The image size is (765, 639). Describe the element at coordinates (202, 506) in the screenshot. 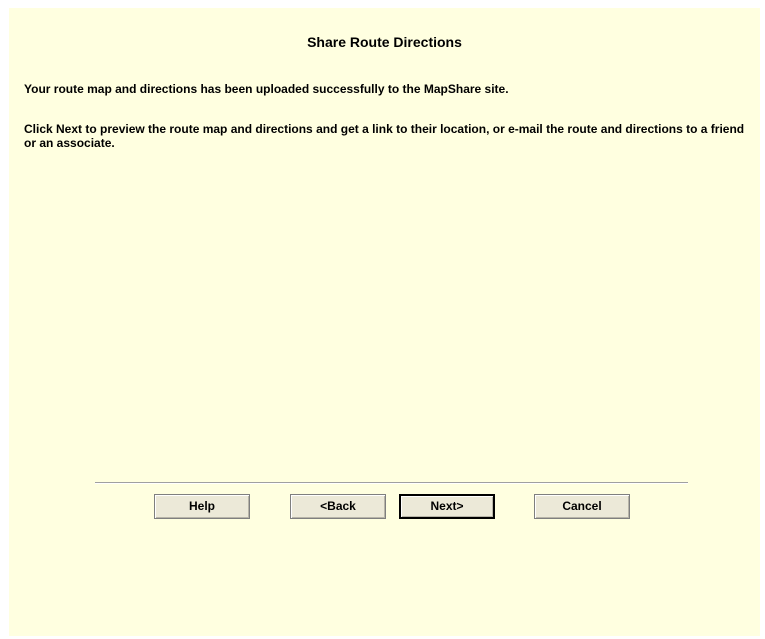

I see `help-button: Help` at that location.